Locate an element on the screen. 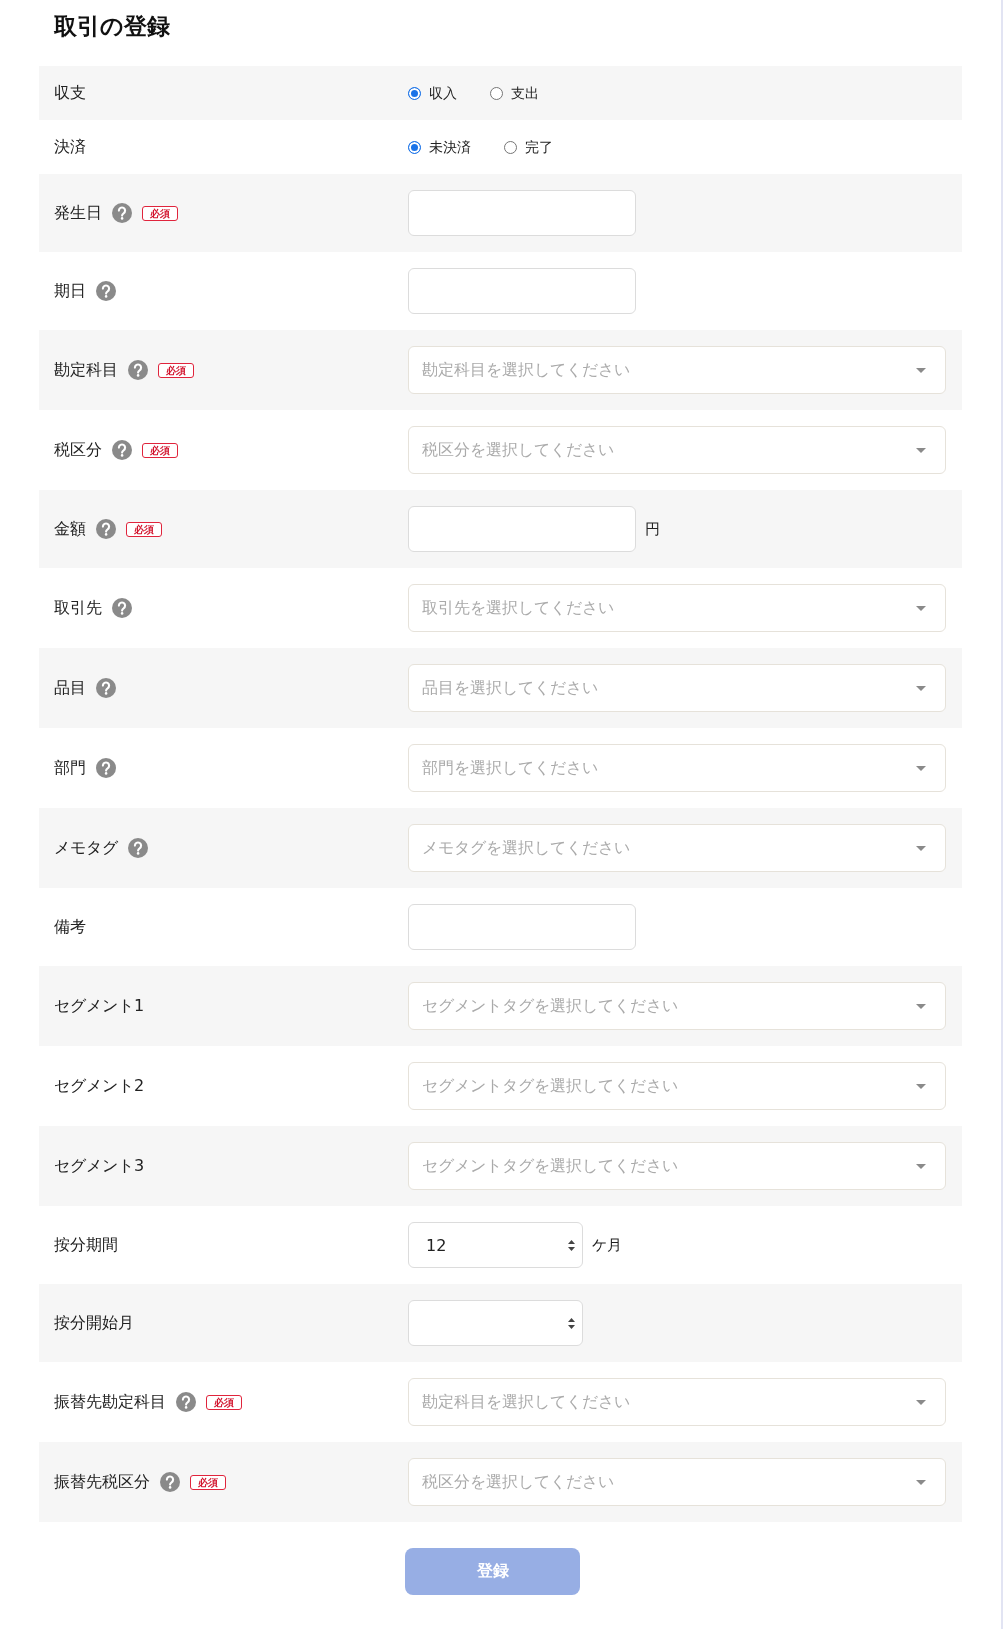  radio-label: 収入 is located at coordinates (443, 93).